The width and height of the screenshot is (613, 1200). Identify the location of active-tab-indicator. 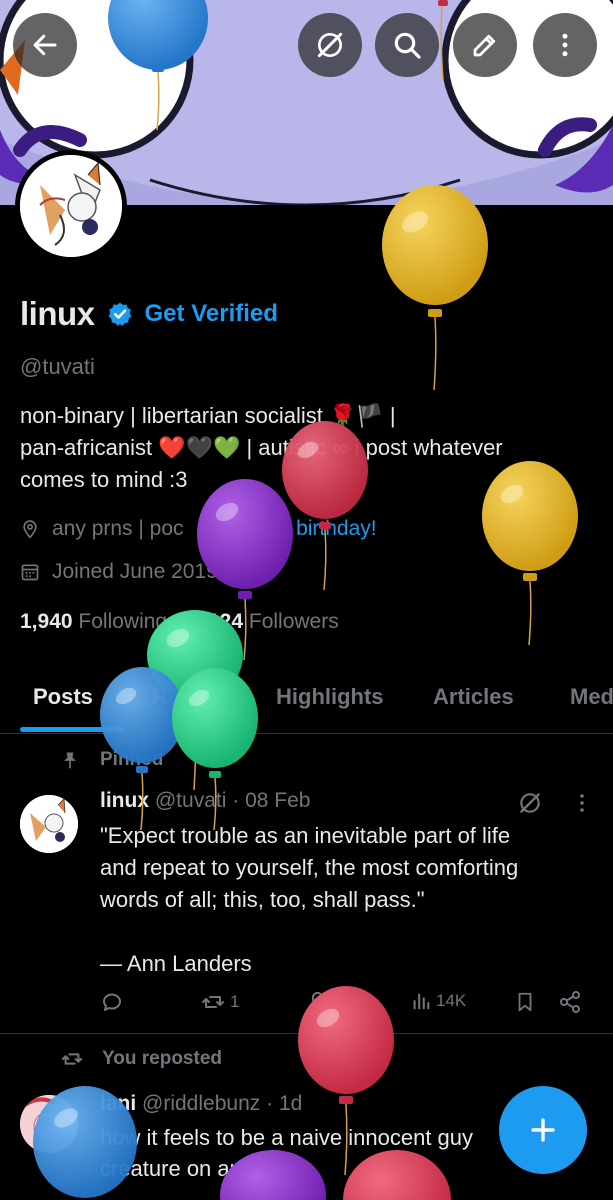
(72, 729).